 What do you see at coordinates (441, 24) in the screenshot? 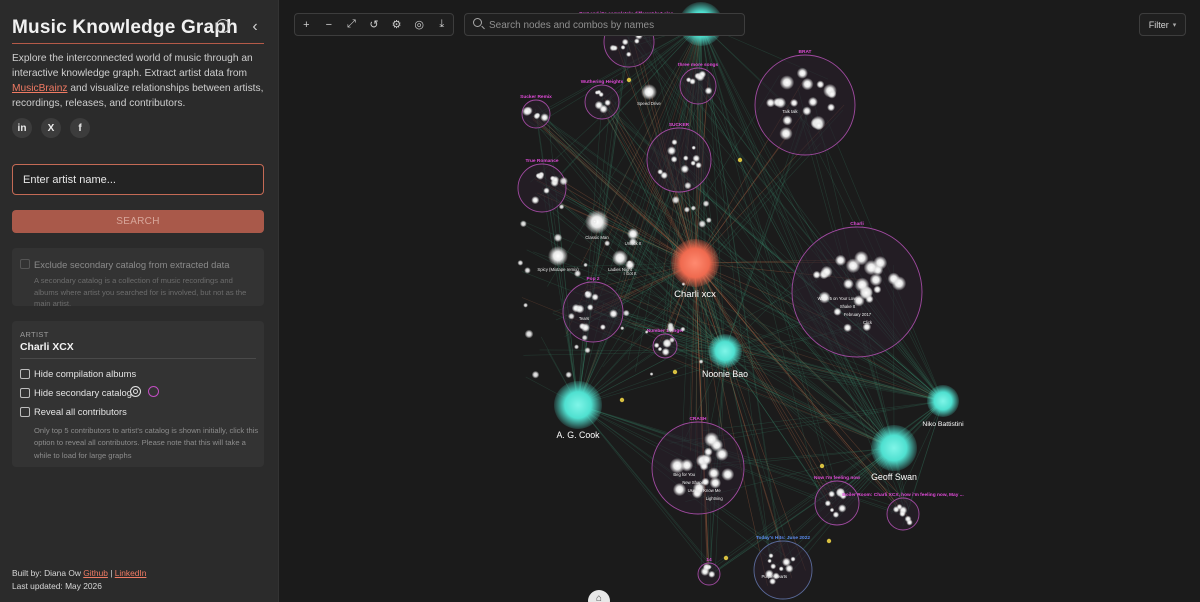
I see `download-icon: ⤓` at bounding box center [441, 24].